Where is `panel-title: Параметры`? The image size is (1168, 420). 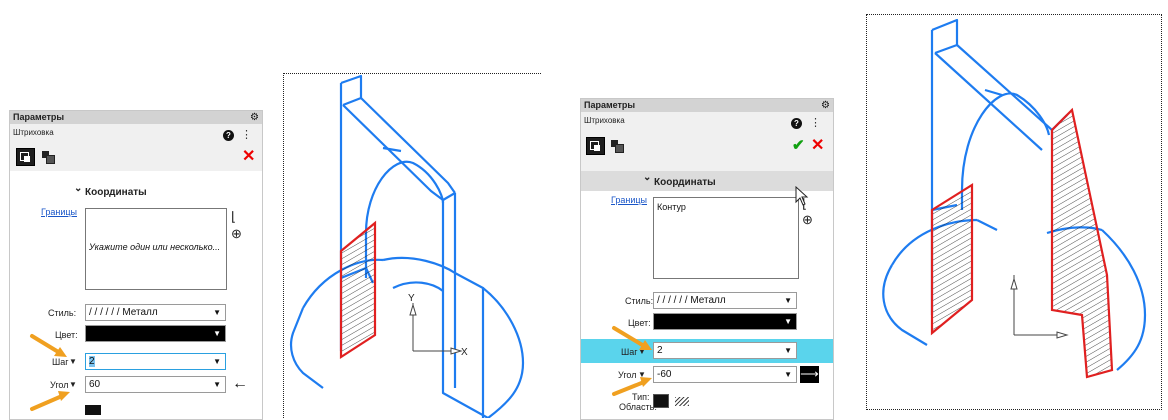 panel-title: Параметры is located at coordinates (707, 105).